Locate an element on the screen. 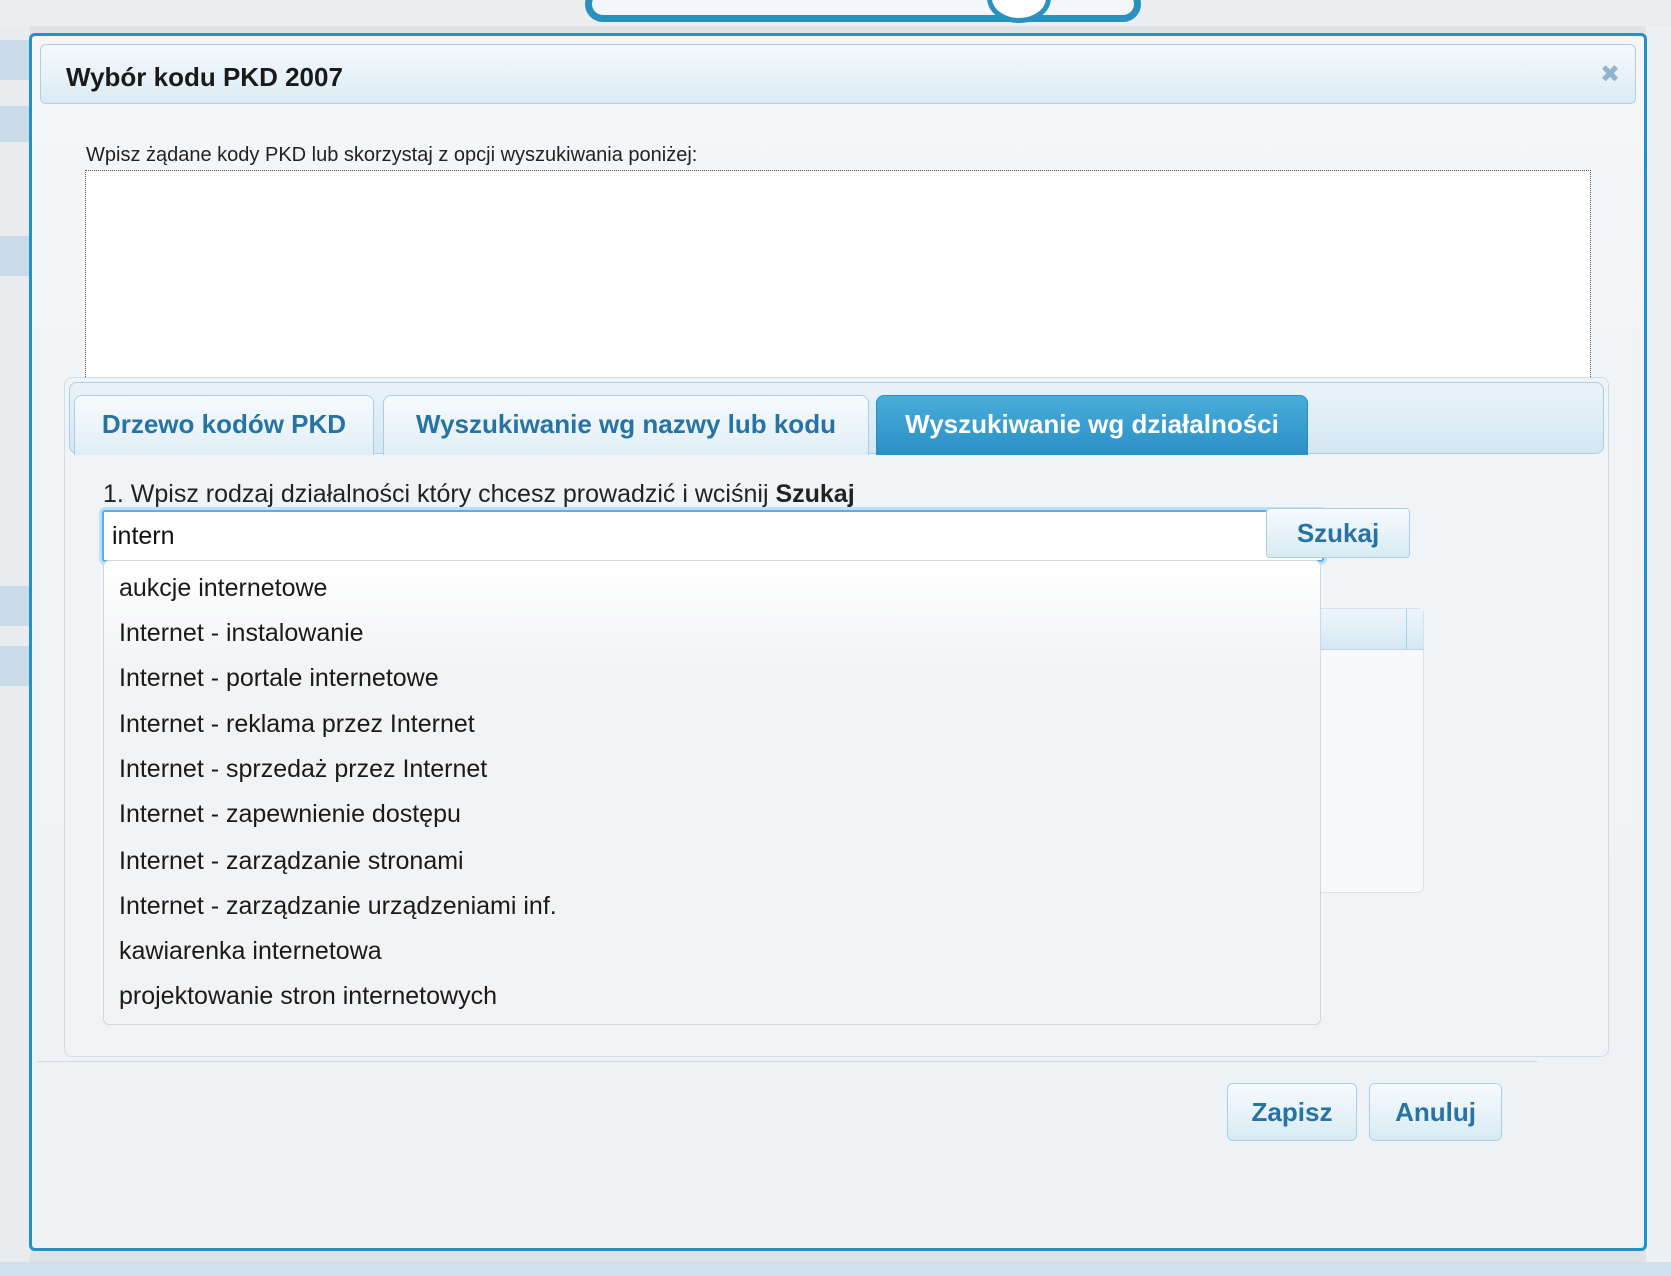 The image size is (1671, 1276). close-icon: ✖ is located at coordinates (1610, 74).